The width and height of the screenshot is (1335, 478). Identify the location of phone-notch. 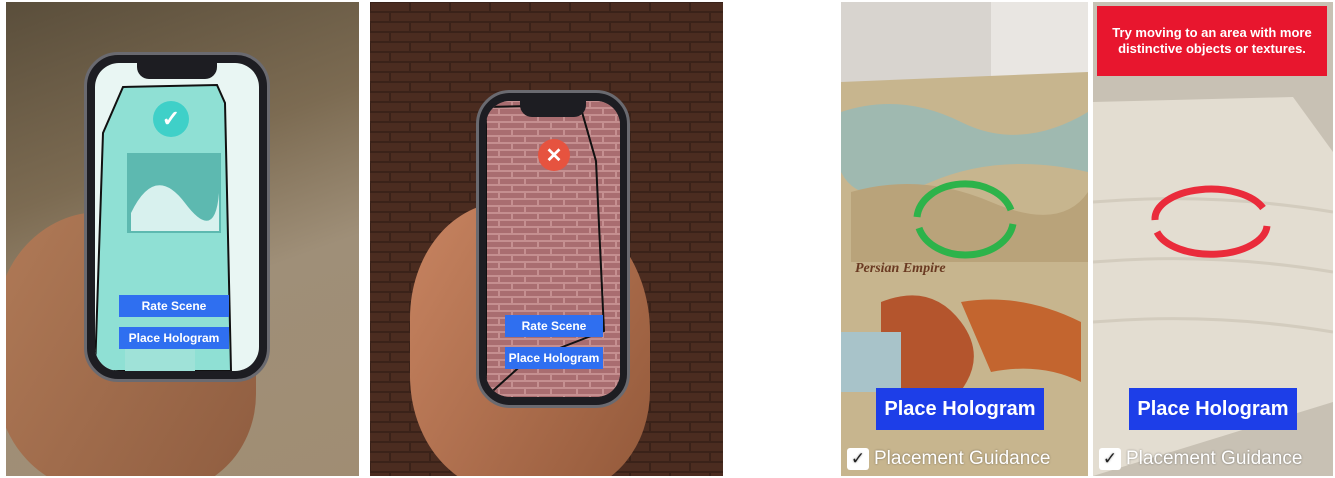
(553, 109).